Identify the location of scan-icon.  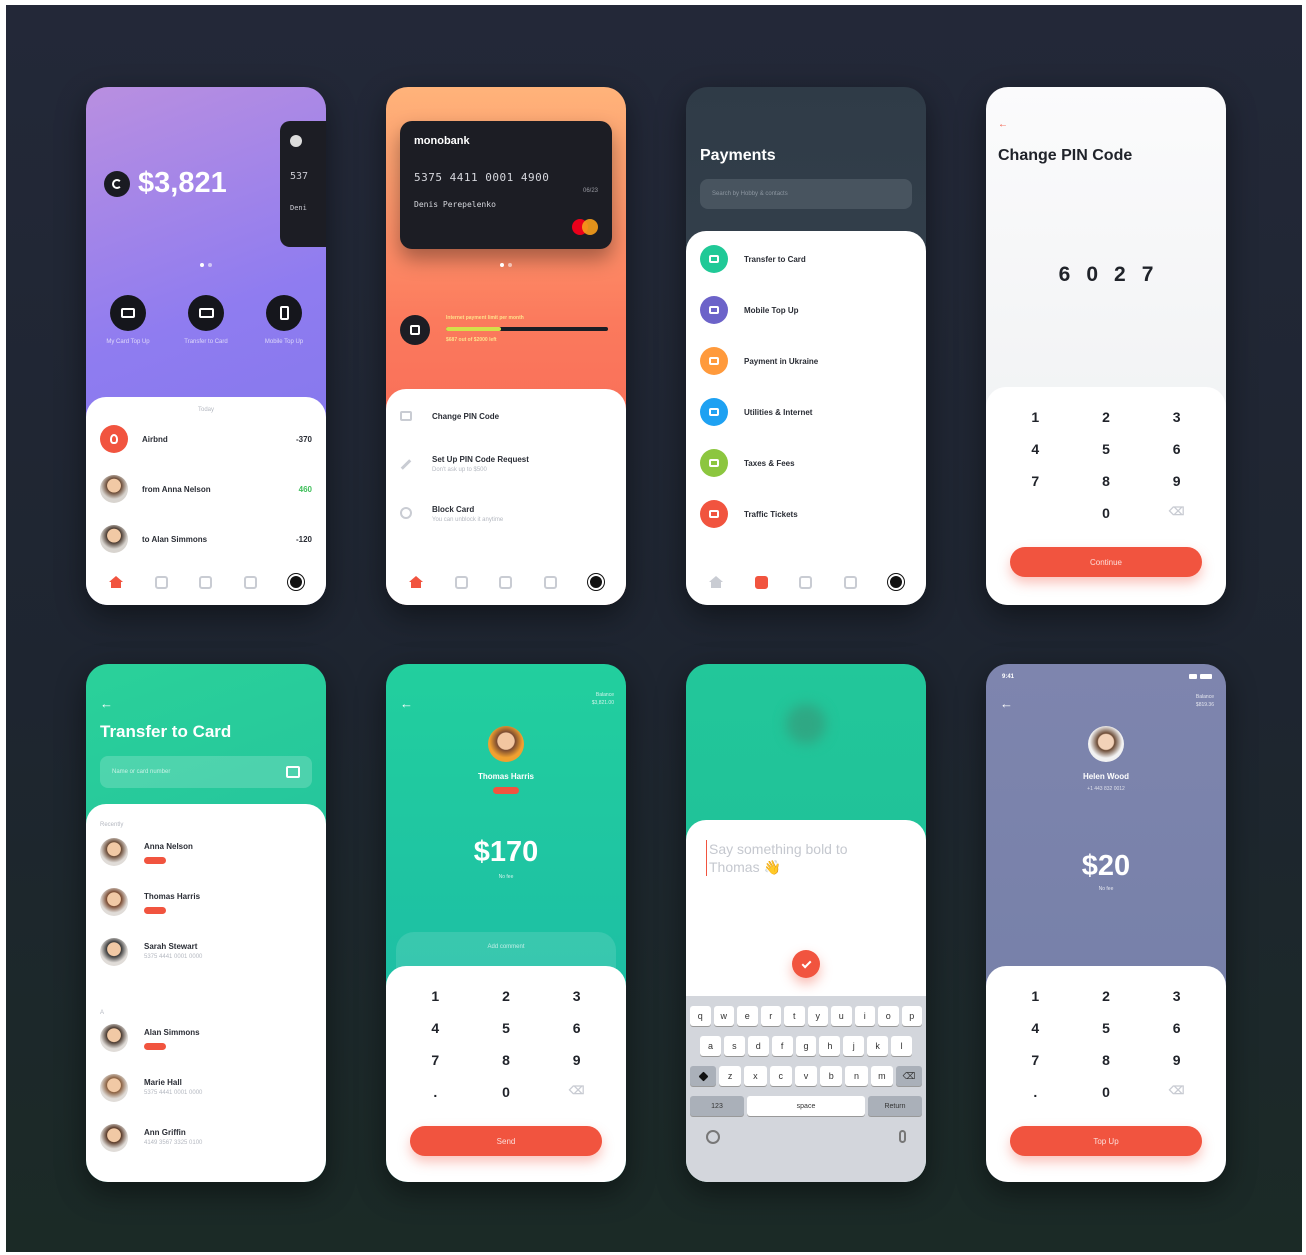
(293, 772).